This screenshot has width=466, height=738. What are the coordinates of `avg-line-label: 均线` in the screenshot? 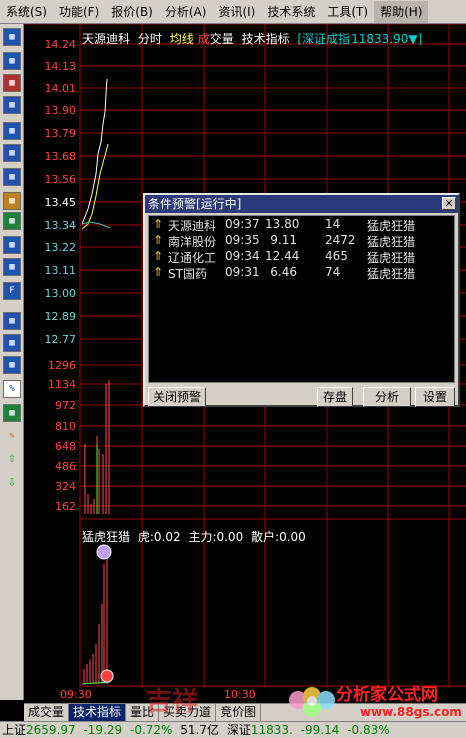 It's located at (182, 39).